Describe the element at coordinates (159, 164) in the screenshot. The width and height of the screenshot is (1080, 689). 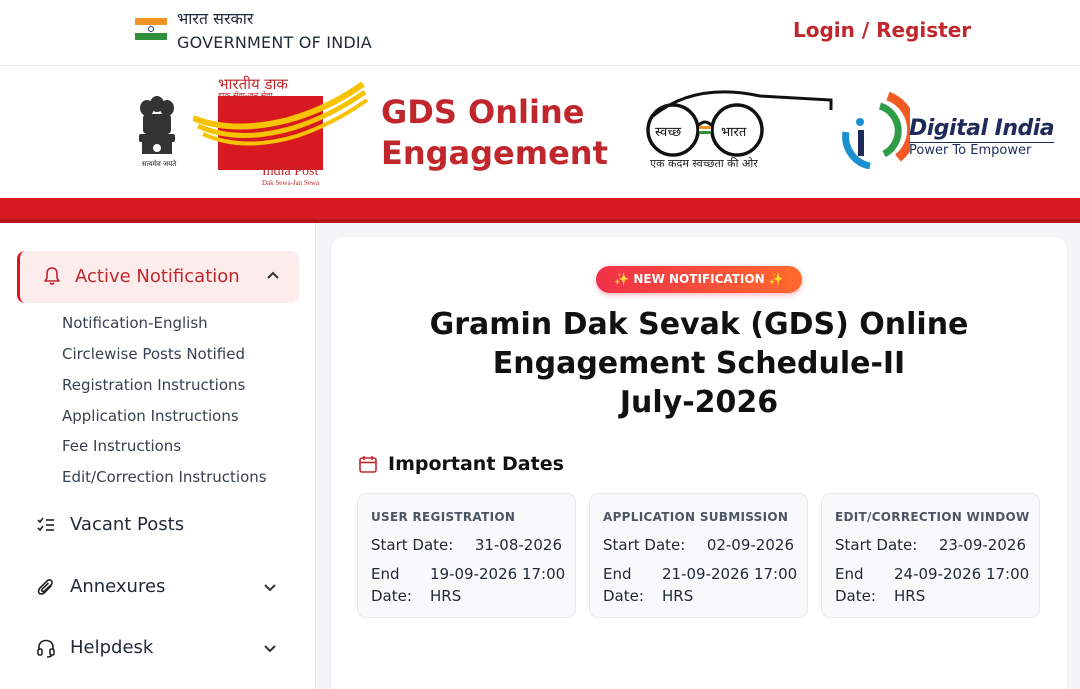
I see `emblem-caption: सत्यमेव जयते` at that location.